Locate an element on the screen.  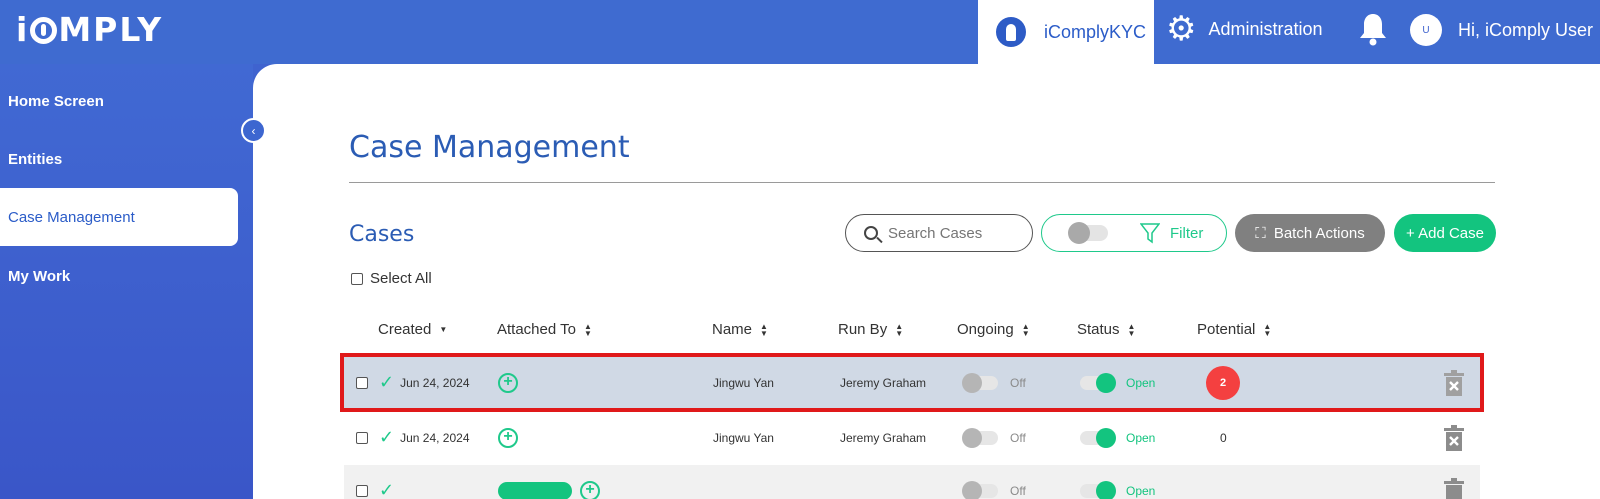
filter-button: Filter is located at coordinates (1134, 233).